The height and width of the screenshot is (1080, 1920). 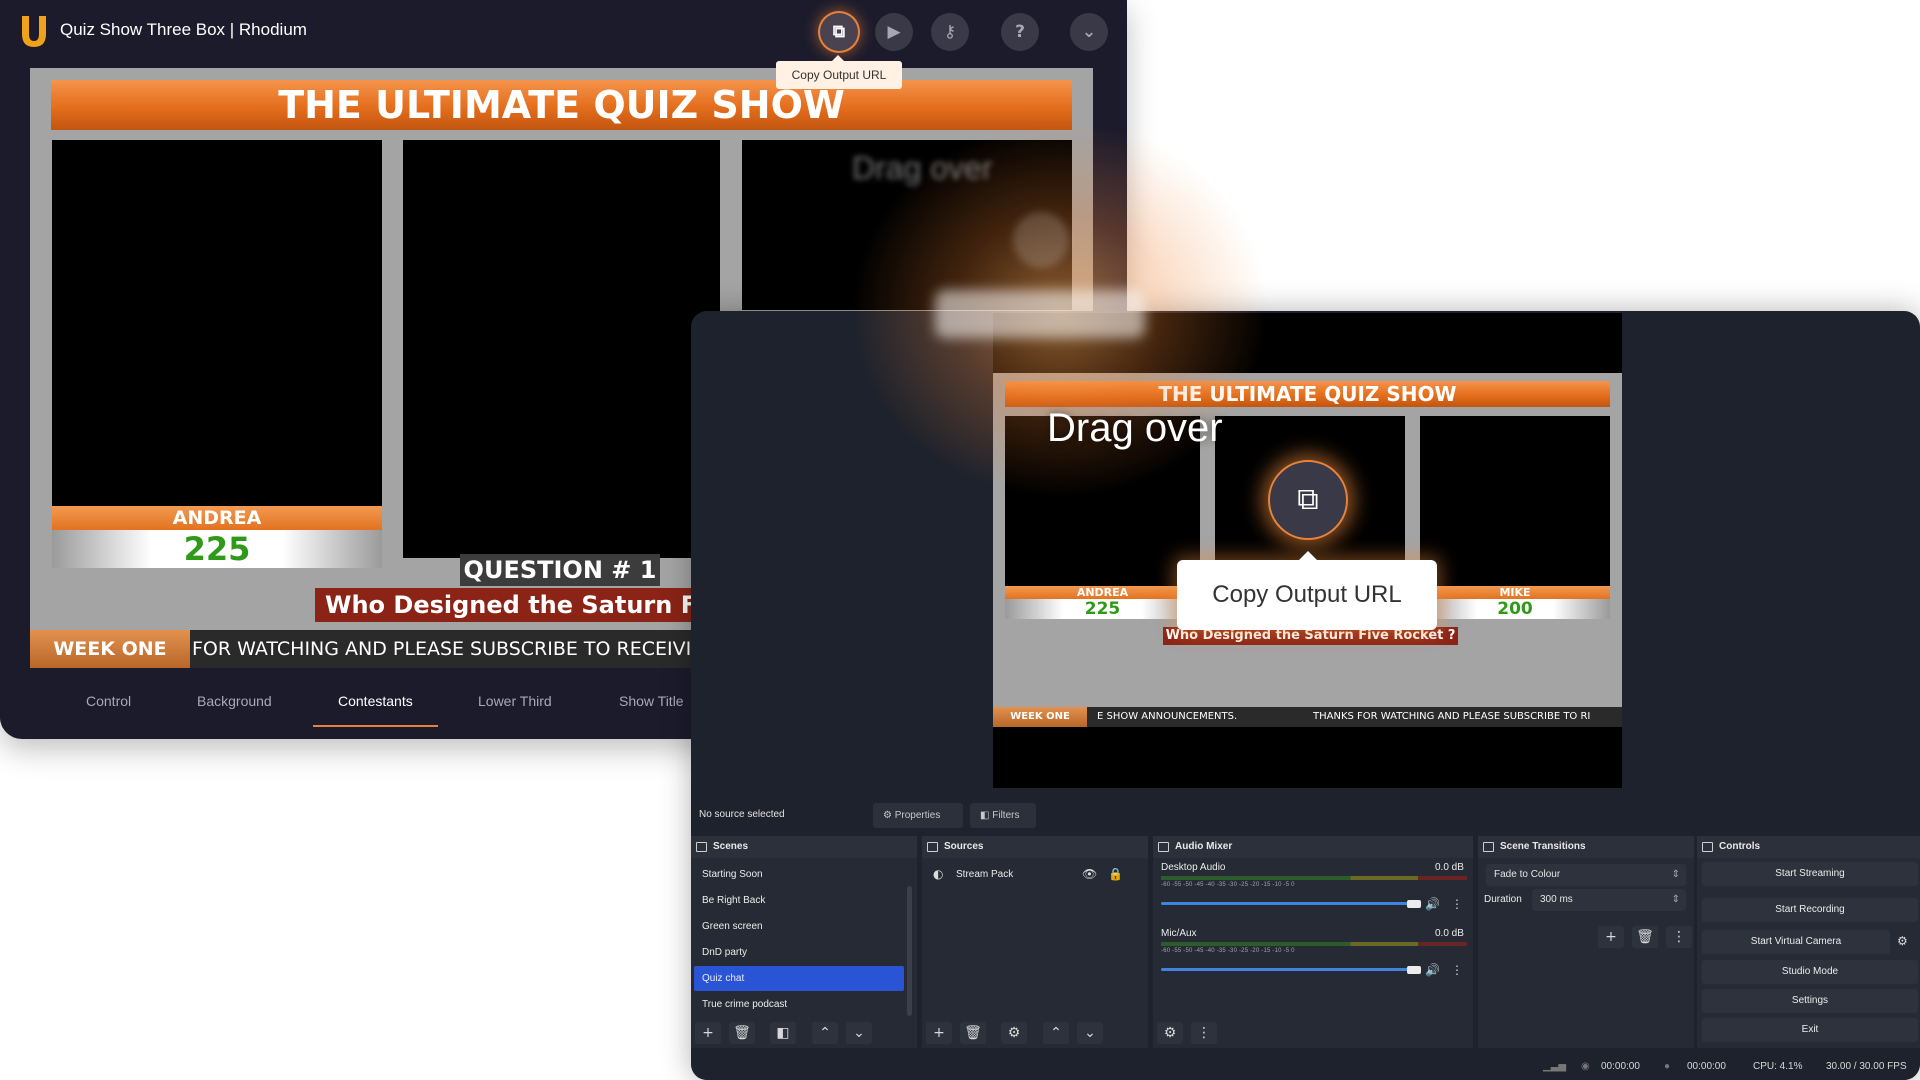 I want to click on drag-ghost-text: Drag over, so click(x=922, y=168).